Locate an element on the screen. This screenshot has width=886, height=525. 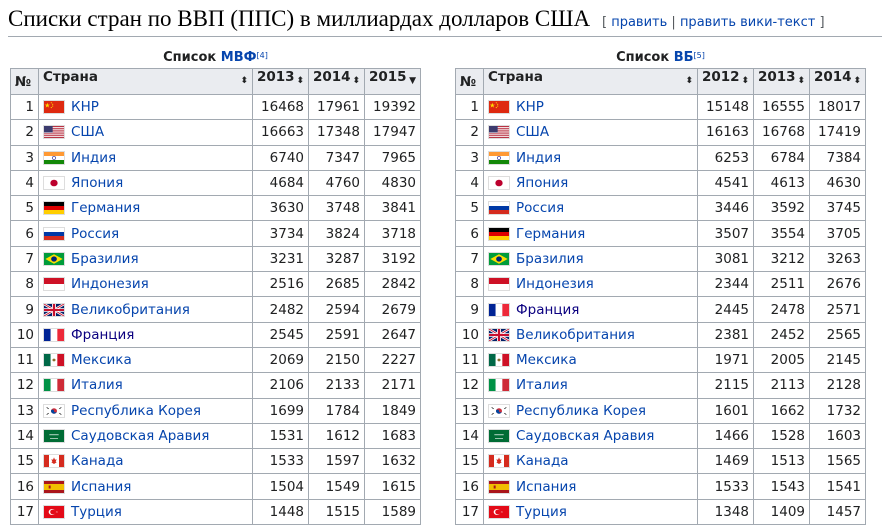
gdp-value-cell: 16663 is located at coordinates (280, 132).